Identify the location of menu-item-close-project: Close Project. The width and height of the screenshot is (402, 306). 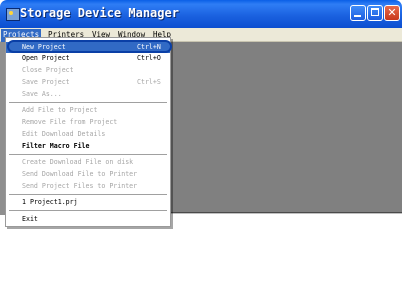
(88, 70).